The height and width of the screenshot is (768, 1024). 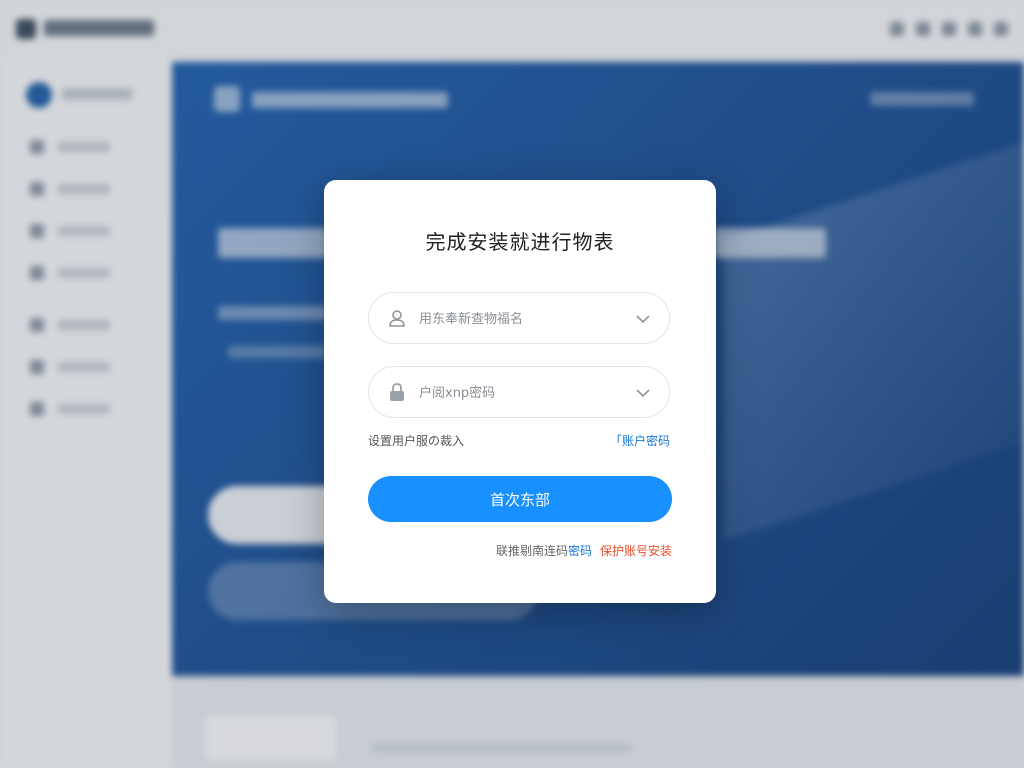 I want to click on footer-security-link: 保护账号安装, so click(x=636, y=551).